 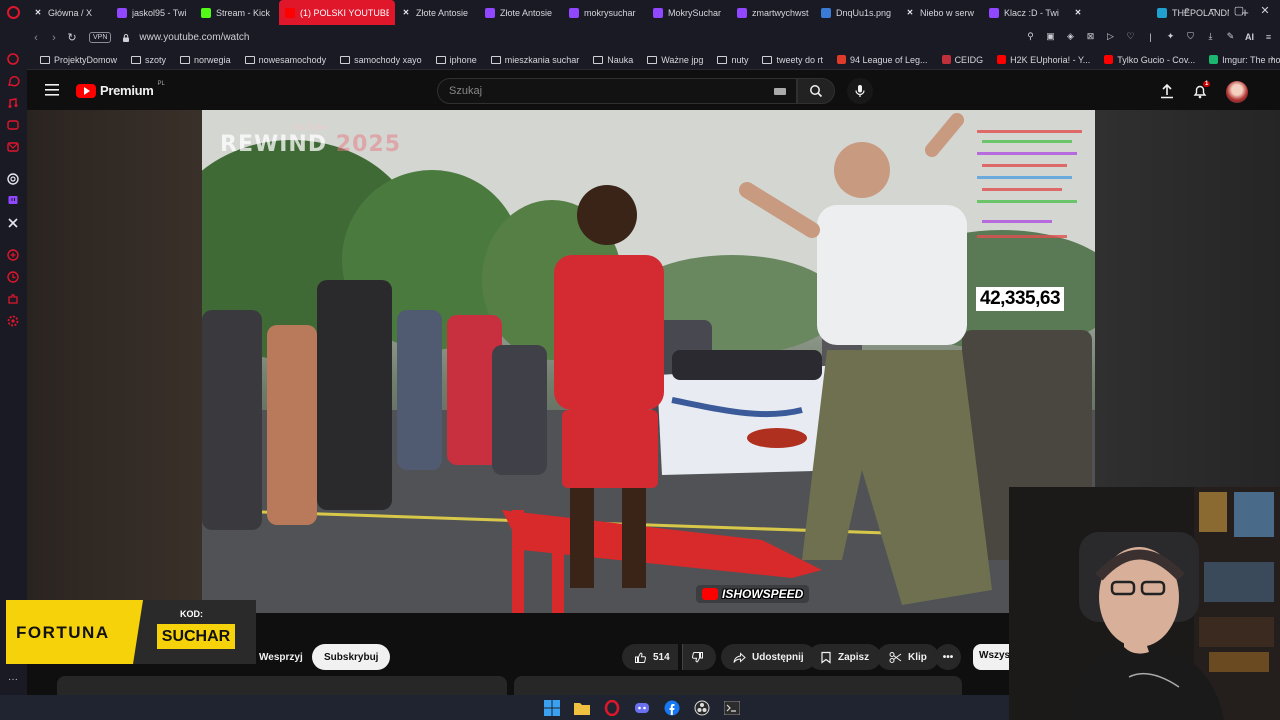 What do you see at coordinates (13, 59) in the screenshot?
I see `messenger-icon` at bounding box center [13, 59].